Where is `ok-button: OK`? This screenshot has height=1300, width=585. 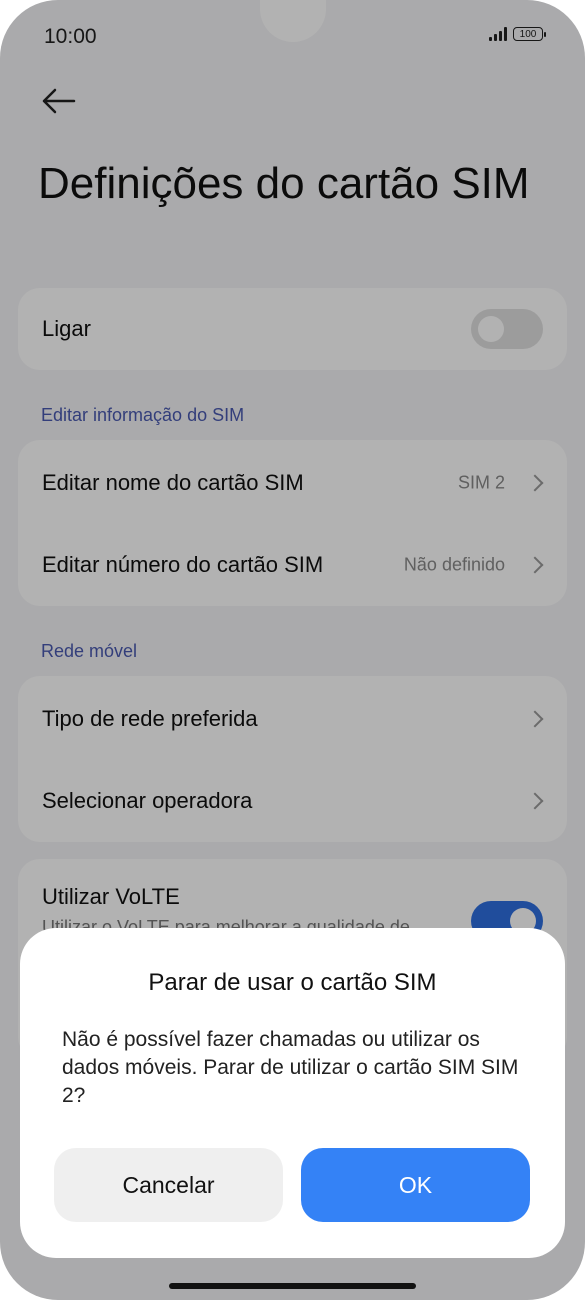 ok-button: OK is located at coordinates (415, 1185).